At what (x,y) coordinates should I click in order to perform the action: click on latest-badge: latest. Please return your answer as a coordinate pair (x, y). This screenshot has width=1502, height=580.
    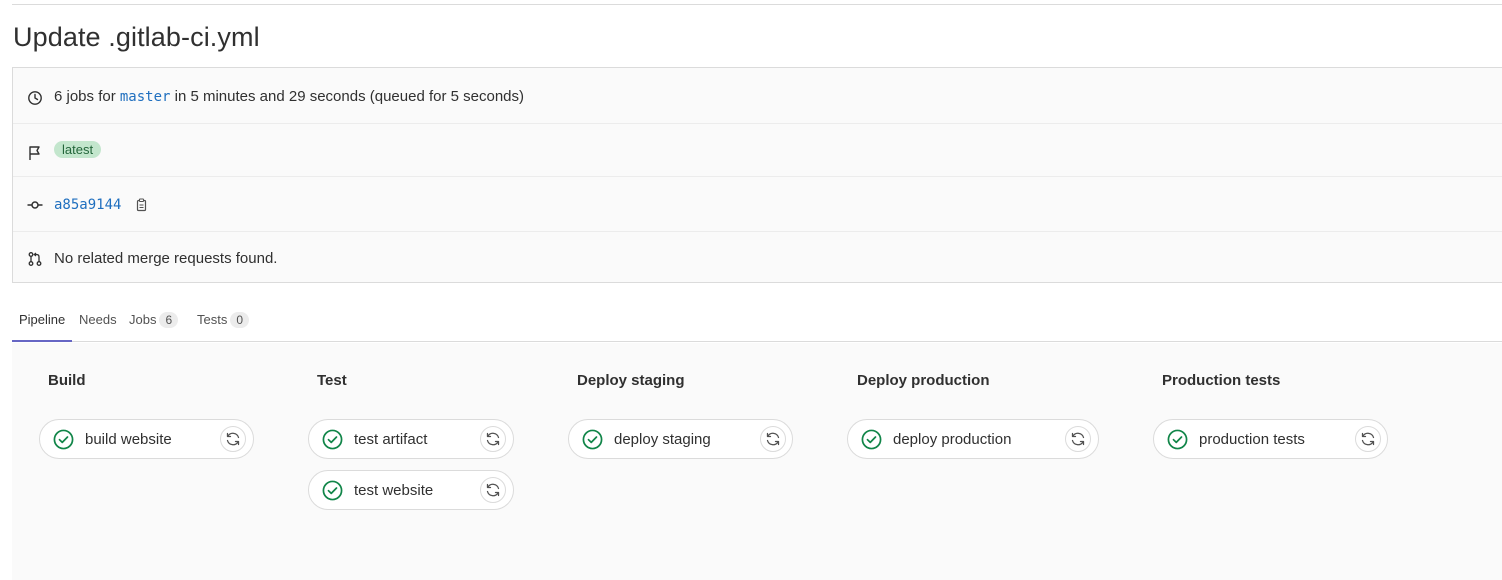
    Looking at the image, I should click on (78, 149).